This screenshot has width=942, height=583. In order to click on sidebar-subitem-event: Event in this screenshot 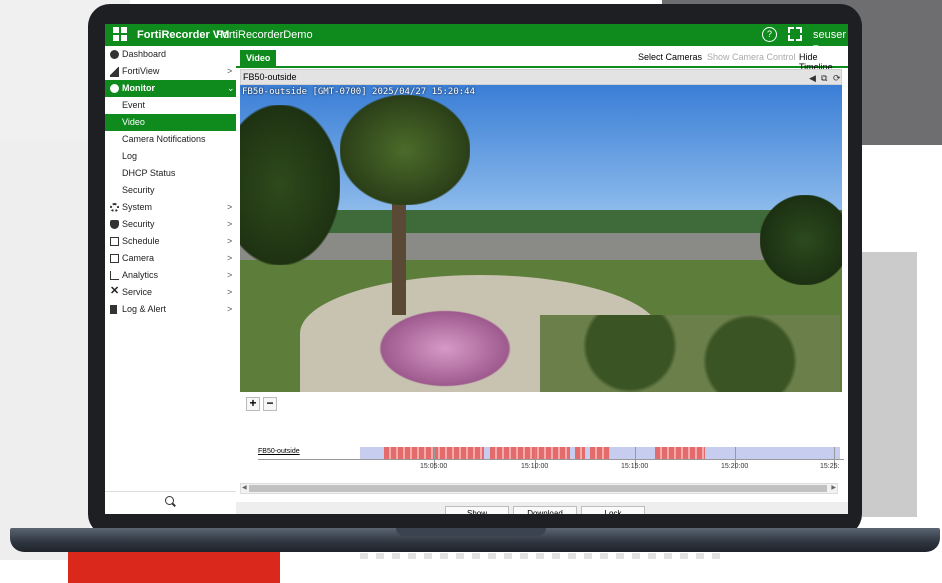, I will do `click(170, 105)`.